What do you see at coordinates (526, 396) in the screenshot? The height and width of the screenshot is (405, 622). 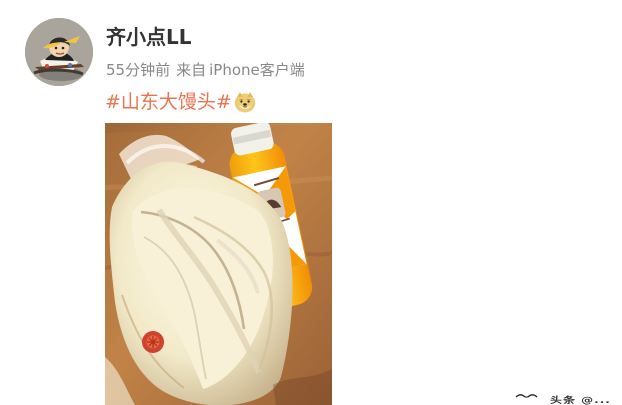 I see `watermark-logo-icon` at bounding box center [526, 396].